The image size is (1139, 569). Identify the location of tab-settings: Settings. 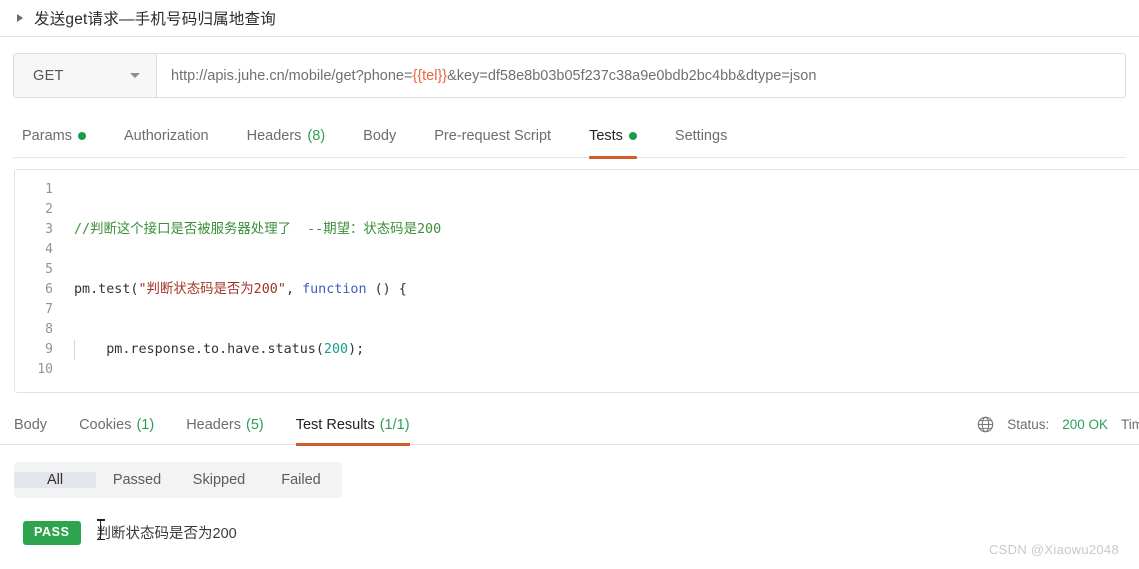
(701, 136).